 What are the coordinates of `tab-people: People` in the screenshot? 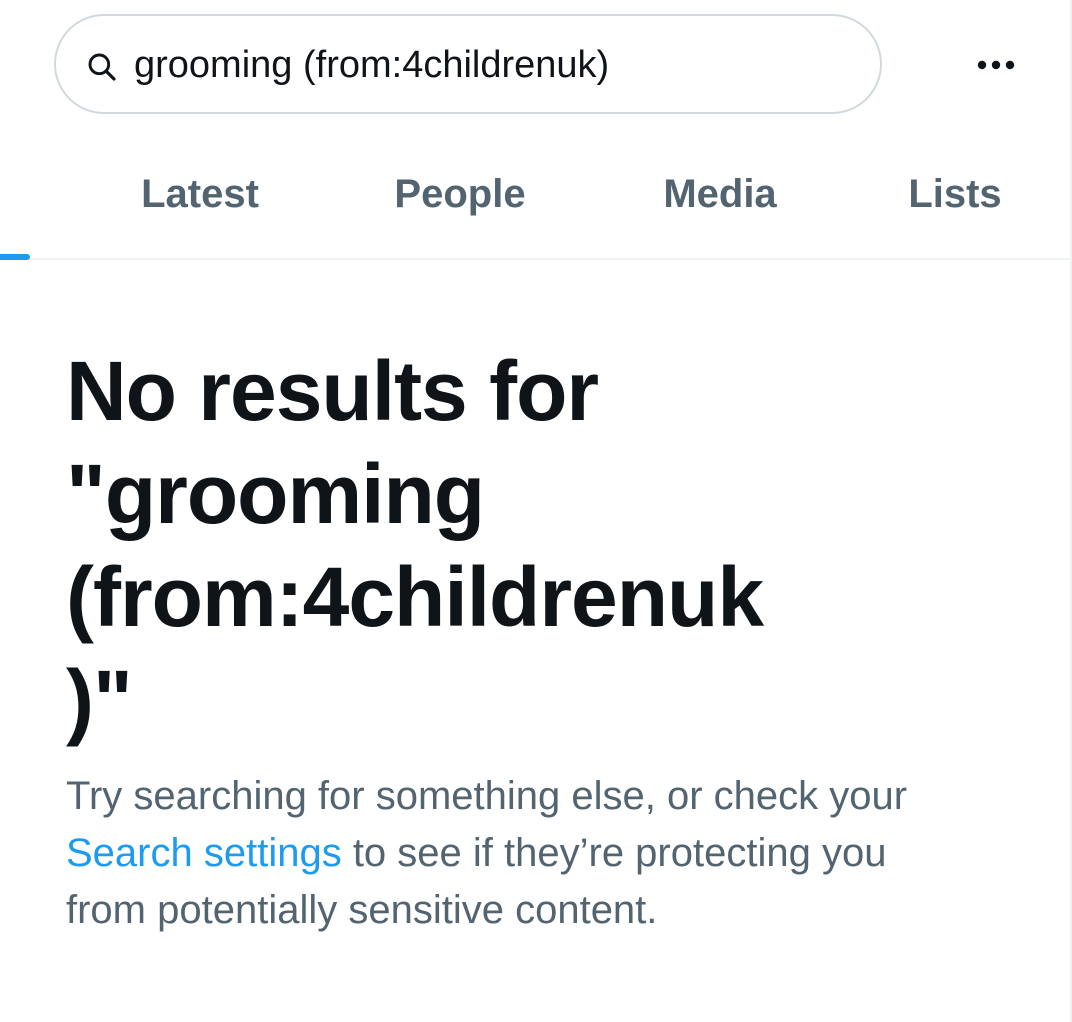 It's located at (460, 194).